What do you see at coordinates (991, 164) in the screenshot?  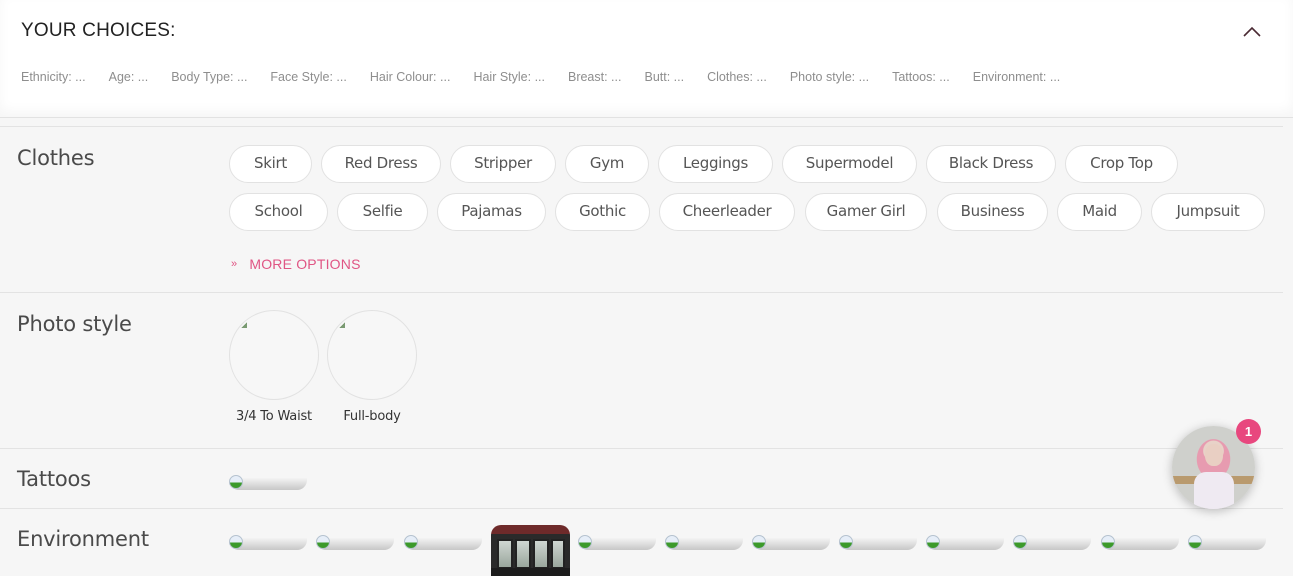 I see `clothes-option-black-dress: Black Dress` at bounding box center [991, 164].